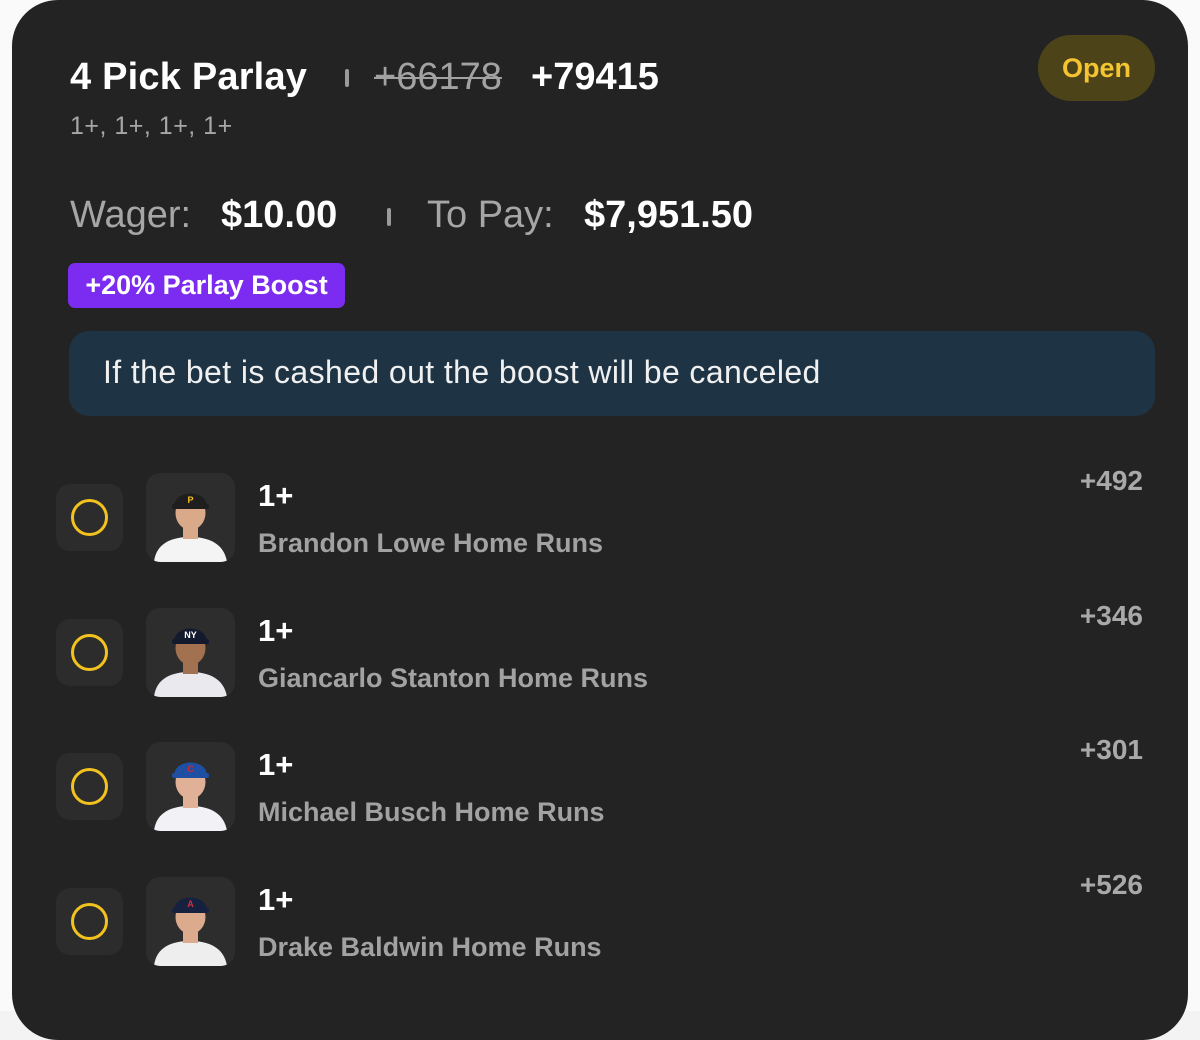  What do you see at coordinates (190, 527) in the screenshot?
I see `player-headshot-graphic: P` at bounding box center [190, 527].